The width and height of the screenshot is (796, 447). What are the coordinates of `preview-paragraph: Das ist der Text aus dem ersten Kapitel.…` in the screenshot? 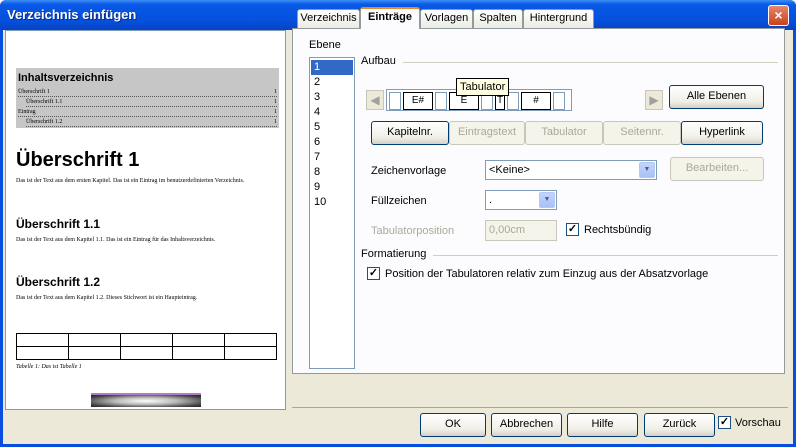 It's located at (130, 181).